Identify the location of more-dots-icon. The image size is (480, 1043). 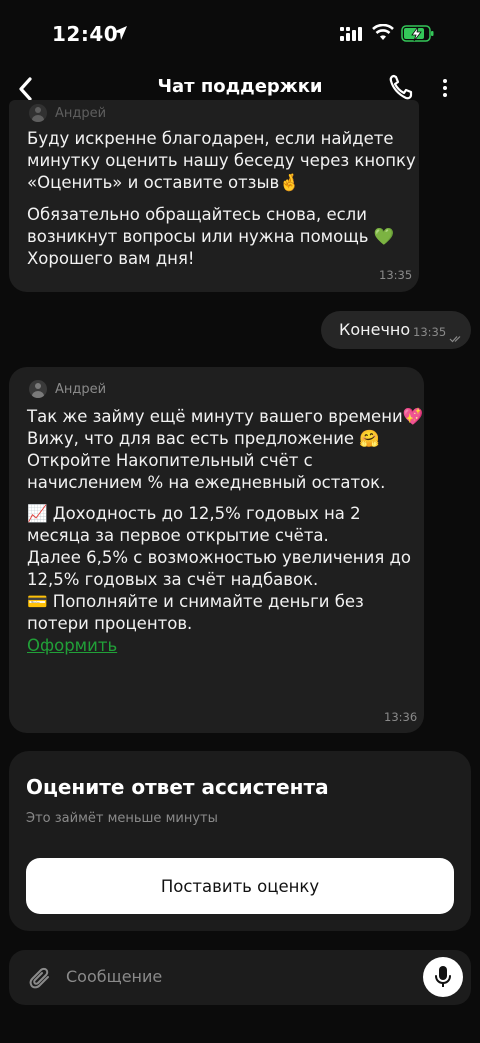
(445, 81).